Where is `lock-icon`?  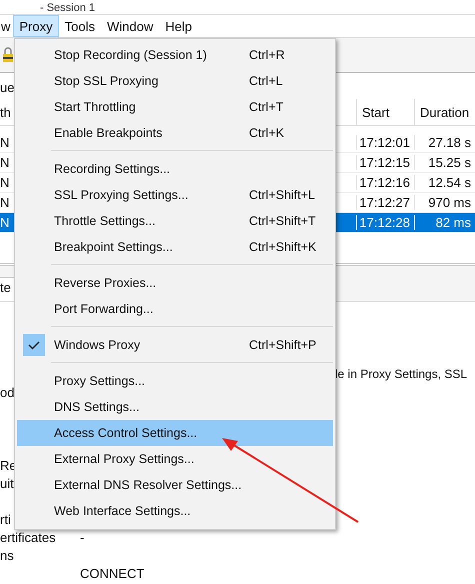 lock-icon is located at coordinates (8, 55).